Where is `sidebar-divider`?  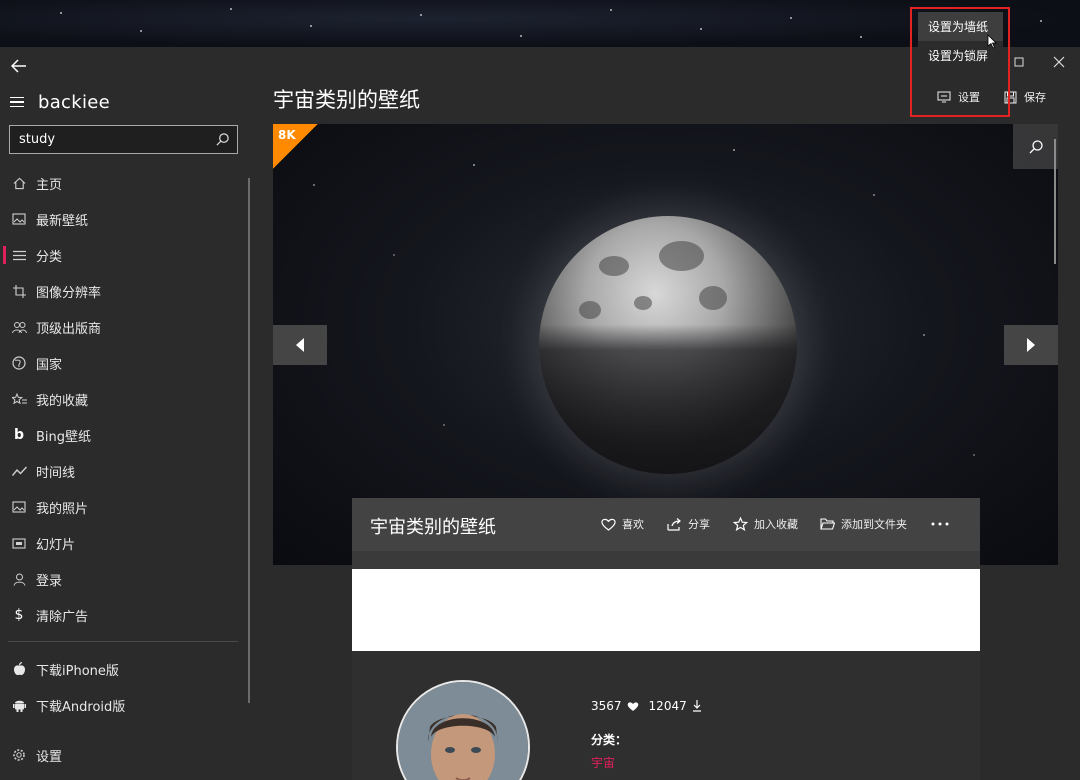
sidebar-divider is located at coordinates (123, 641).